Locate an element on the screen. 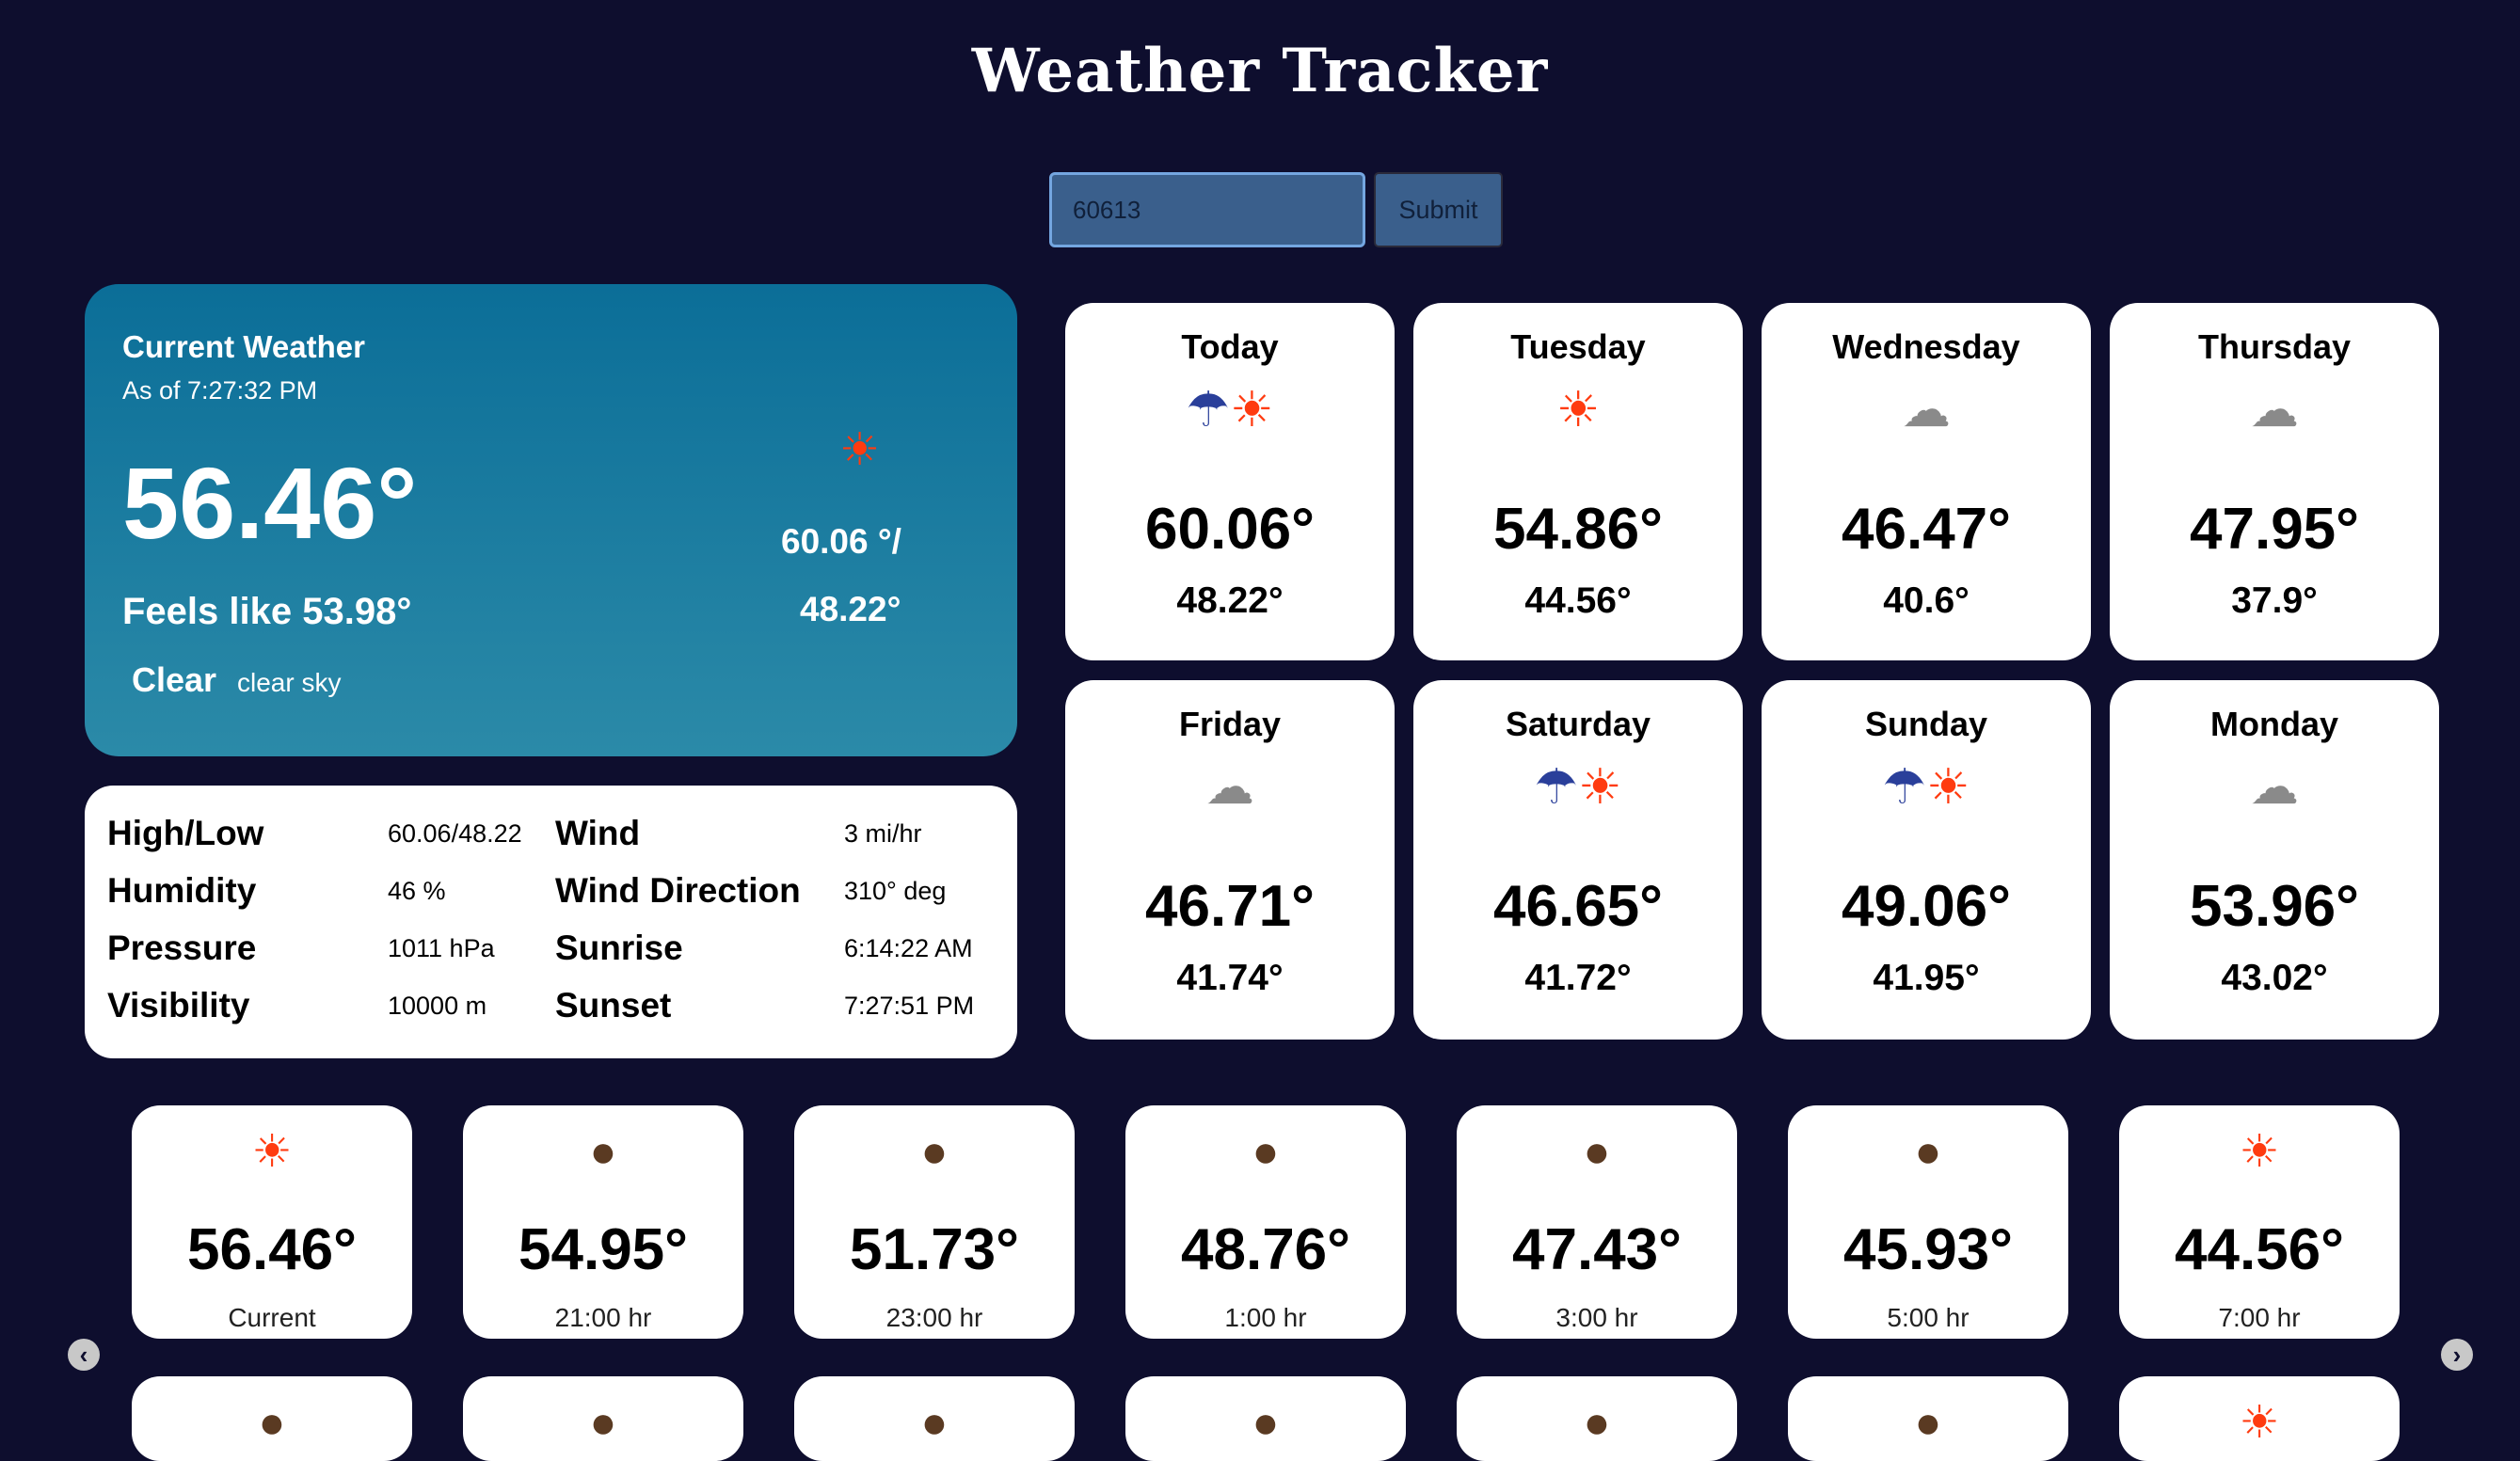  day-low: 40.6° is located at coordinates (1926, 600).